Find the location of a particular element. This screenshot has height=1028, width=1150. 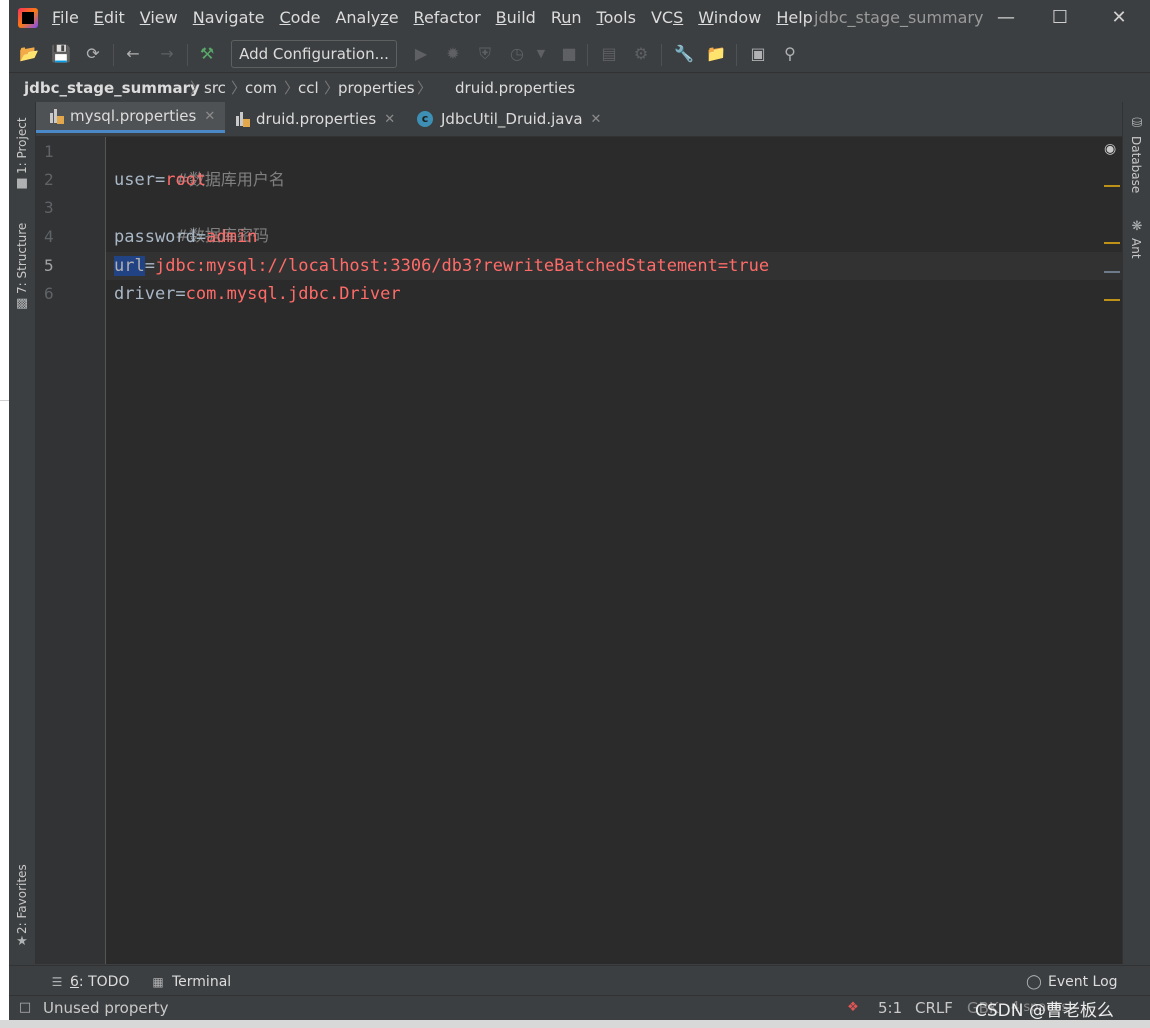

menu-file: File is located at coordinates (65, 18).